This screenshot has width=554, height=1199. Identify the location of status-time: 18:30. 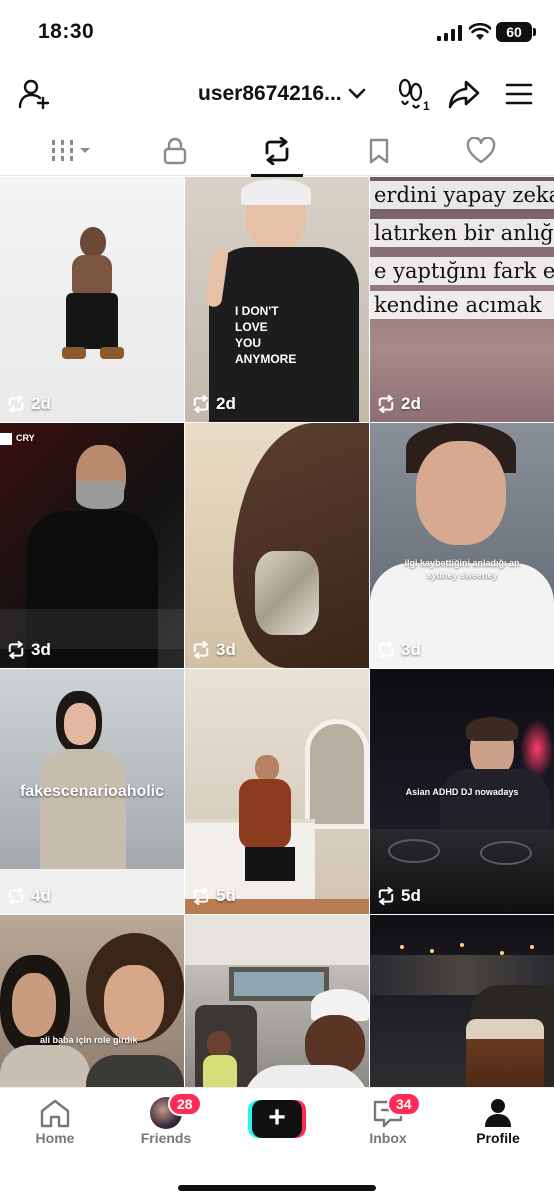
(66, 31).